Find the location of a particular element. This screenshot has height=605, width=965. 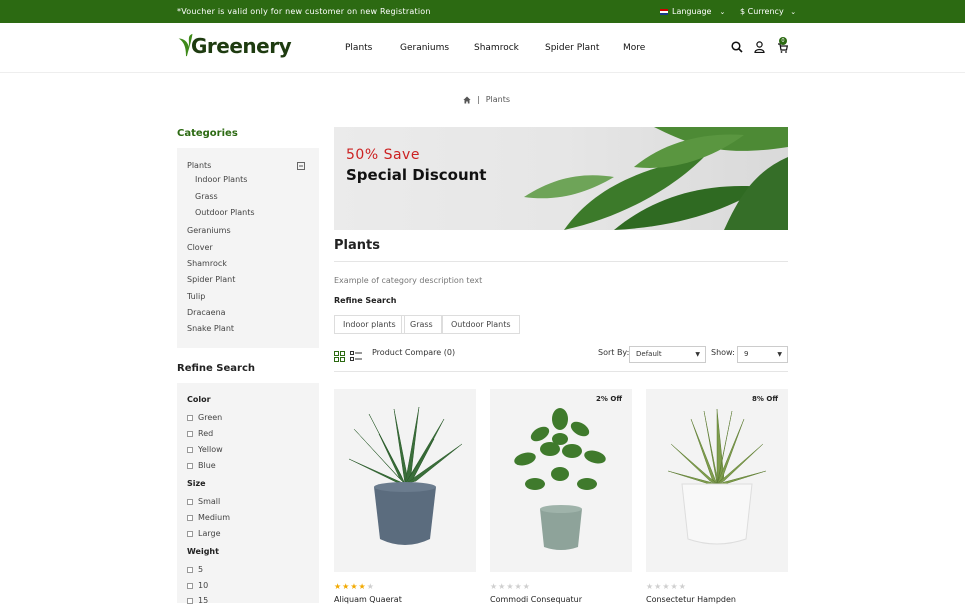

language-dropdown: Language ⌄ is located at coordinates (692, 11).